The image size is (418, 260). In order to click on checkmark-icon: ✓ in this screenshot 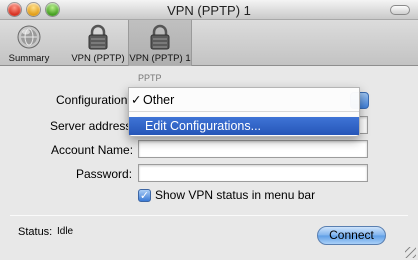, I will do `click(136, 100)`.